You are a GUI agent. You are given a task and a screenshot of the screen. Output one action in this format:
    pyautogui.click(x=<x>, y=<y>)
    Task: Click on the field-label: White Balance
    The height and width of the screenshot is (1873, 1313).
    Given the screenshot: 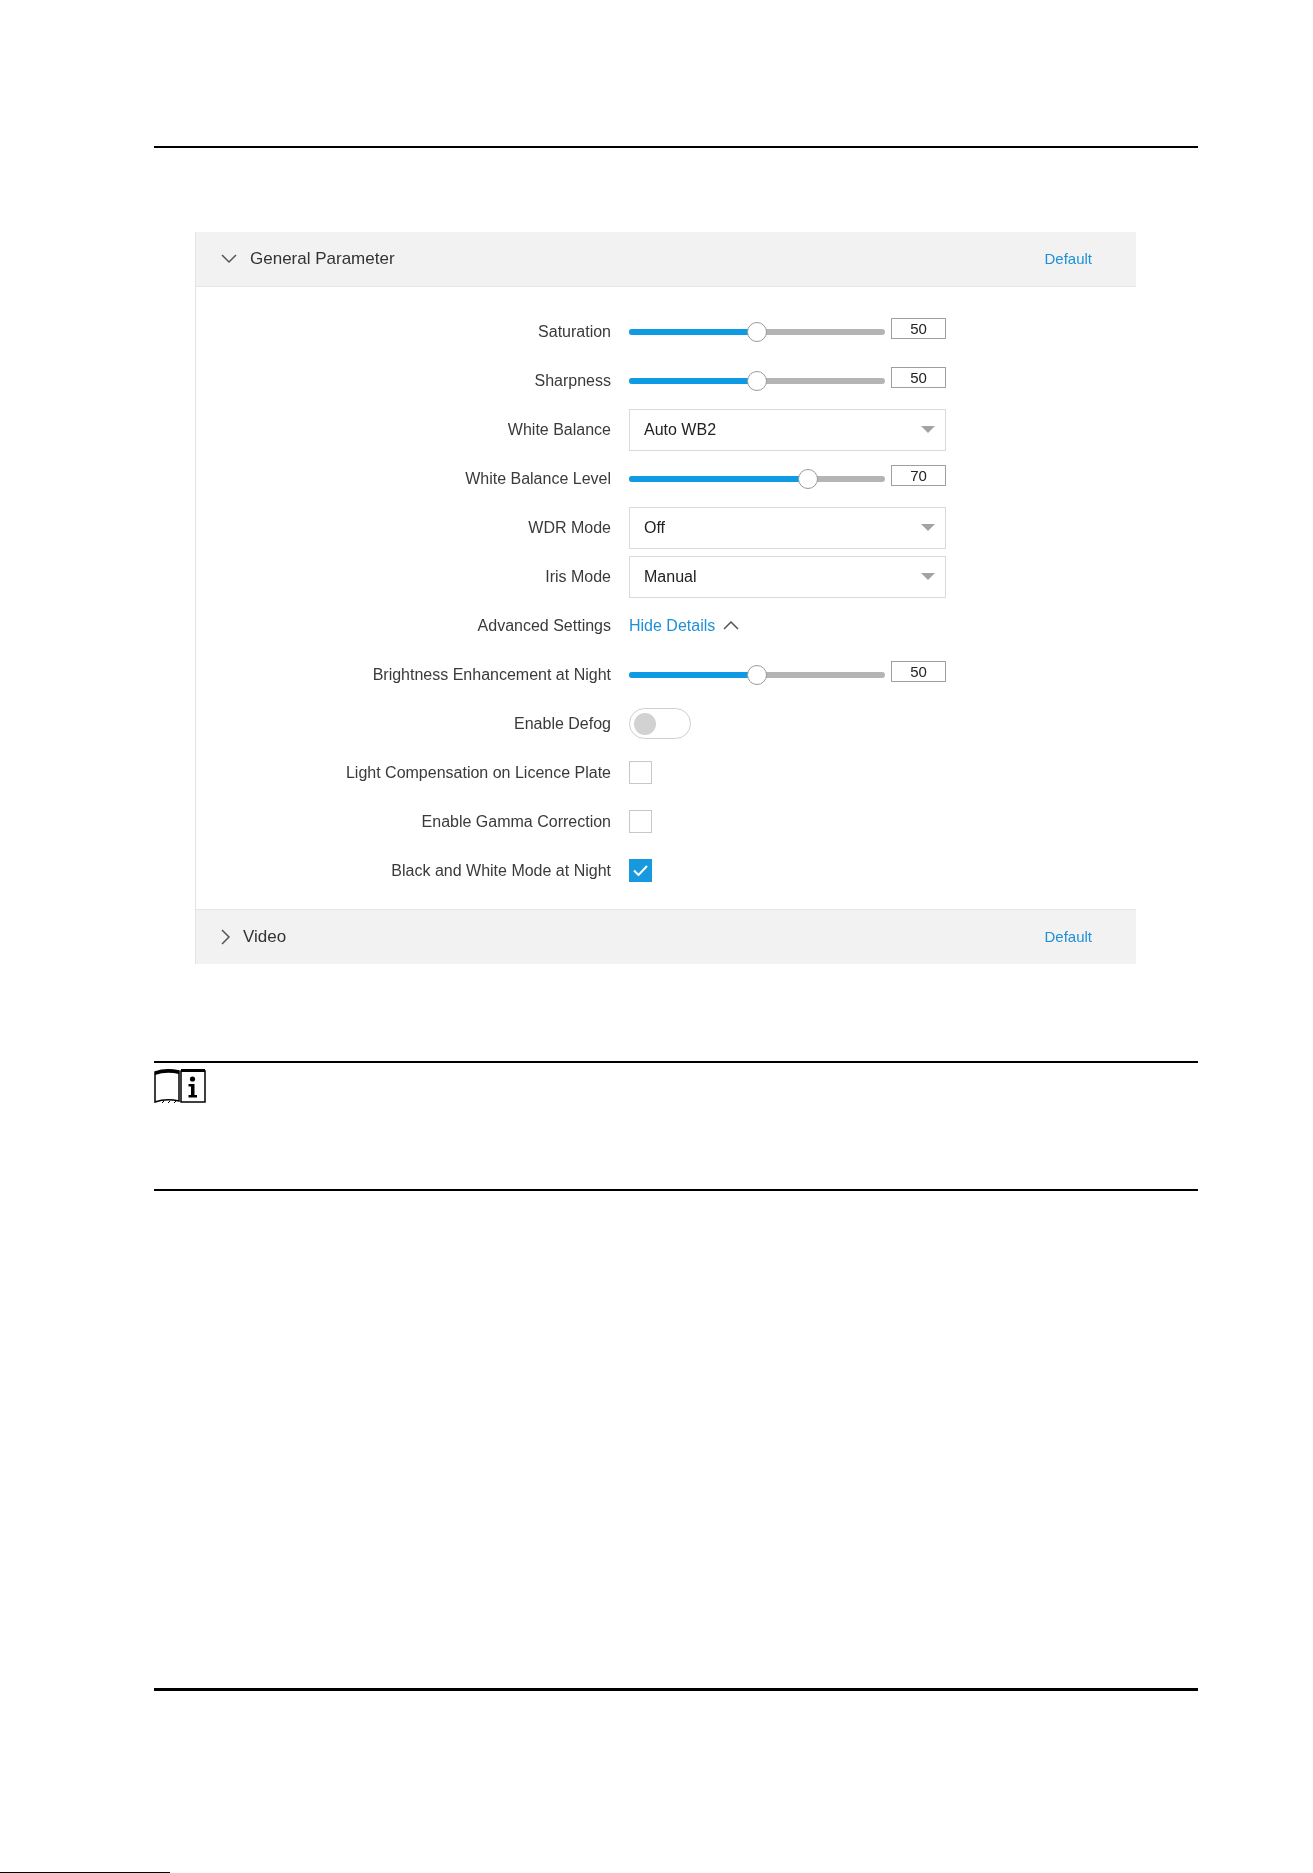 What is the action you would take?
    pyautogui.click(x=558, y=429)
    